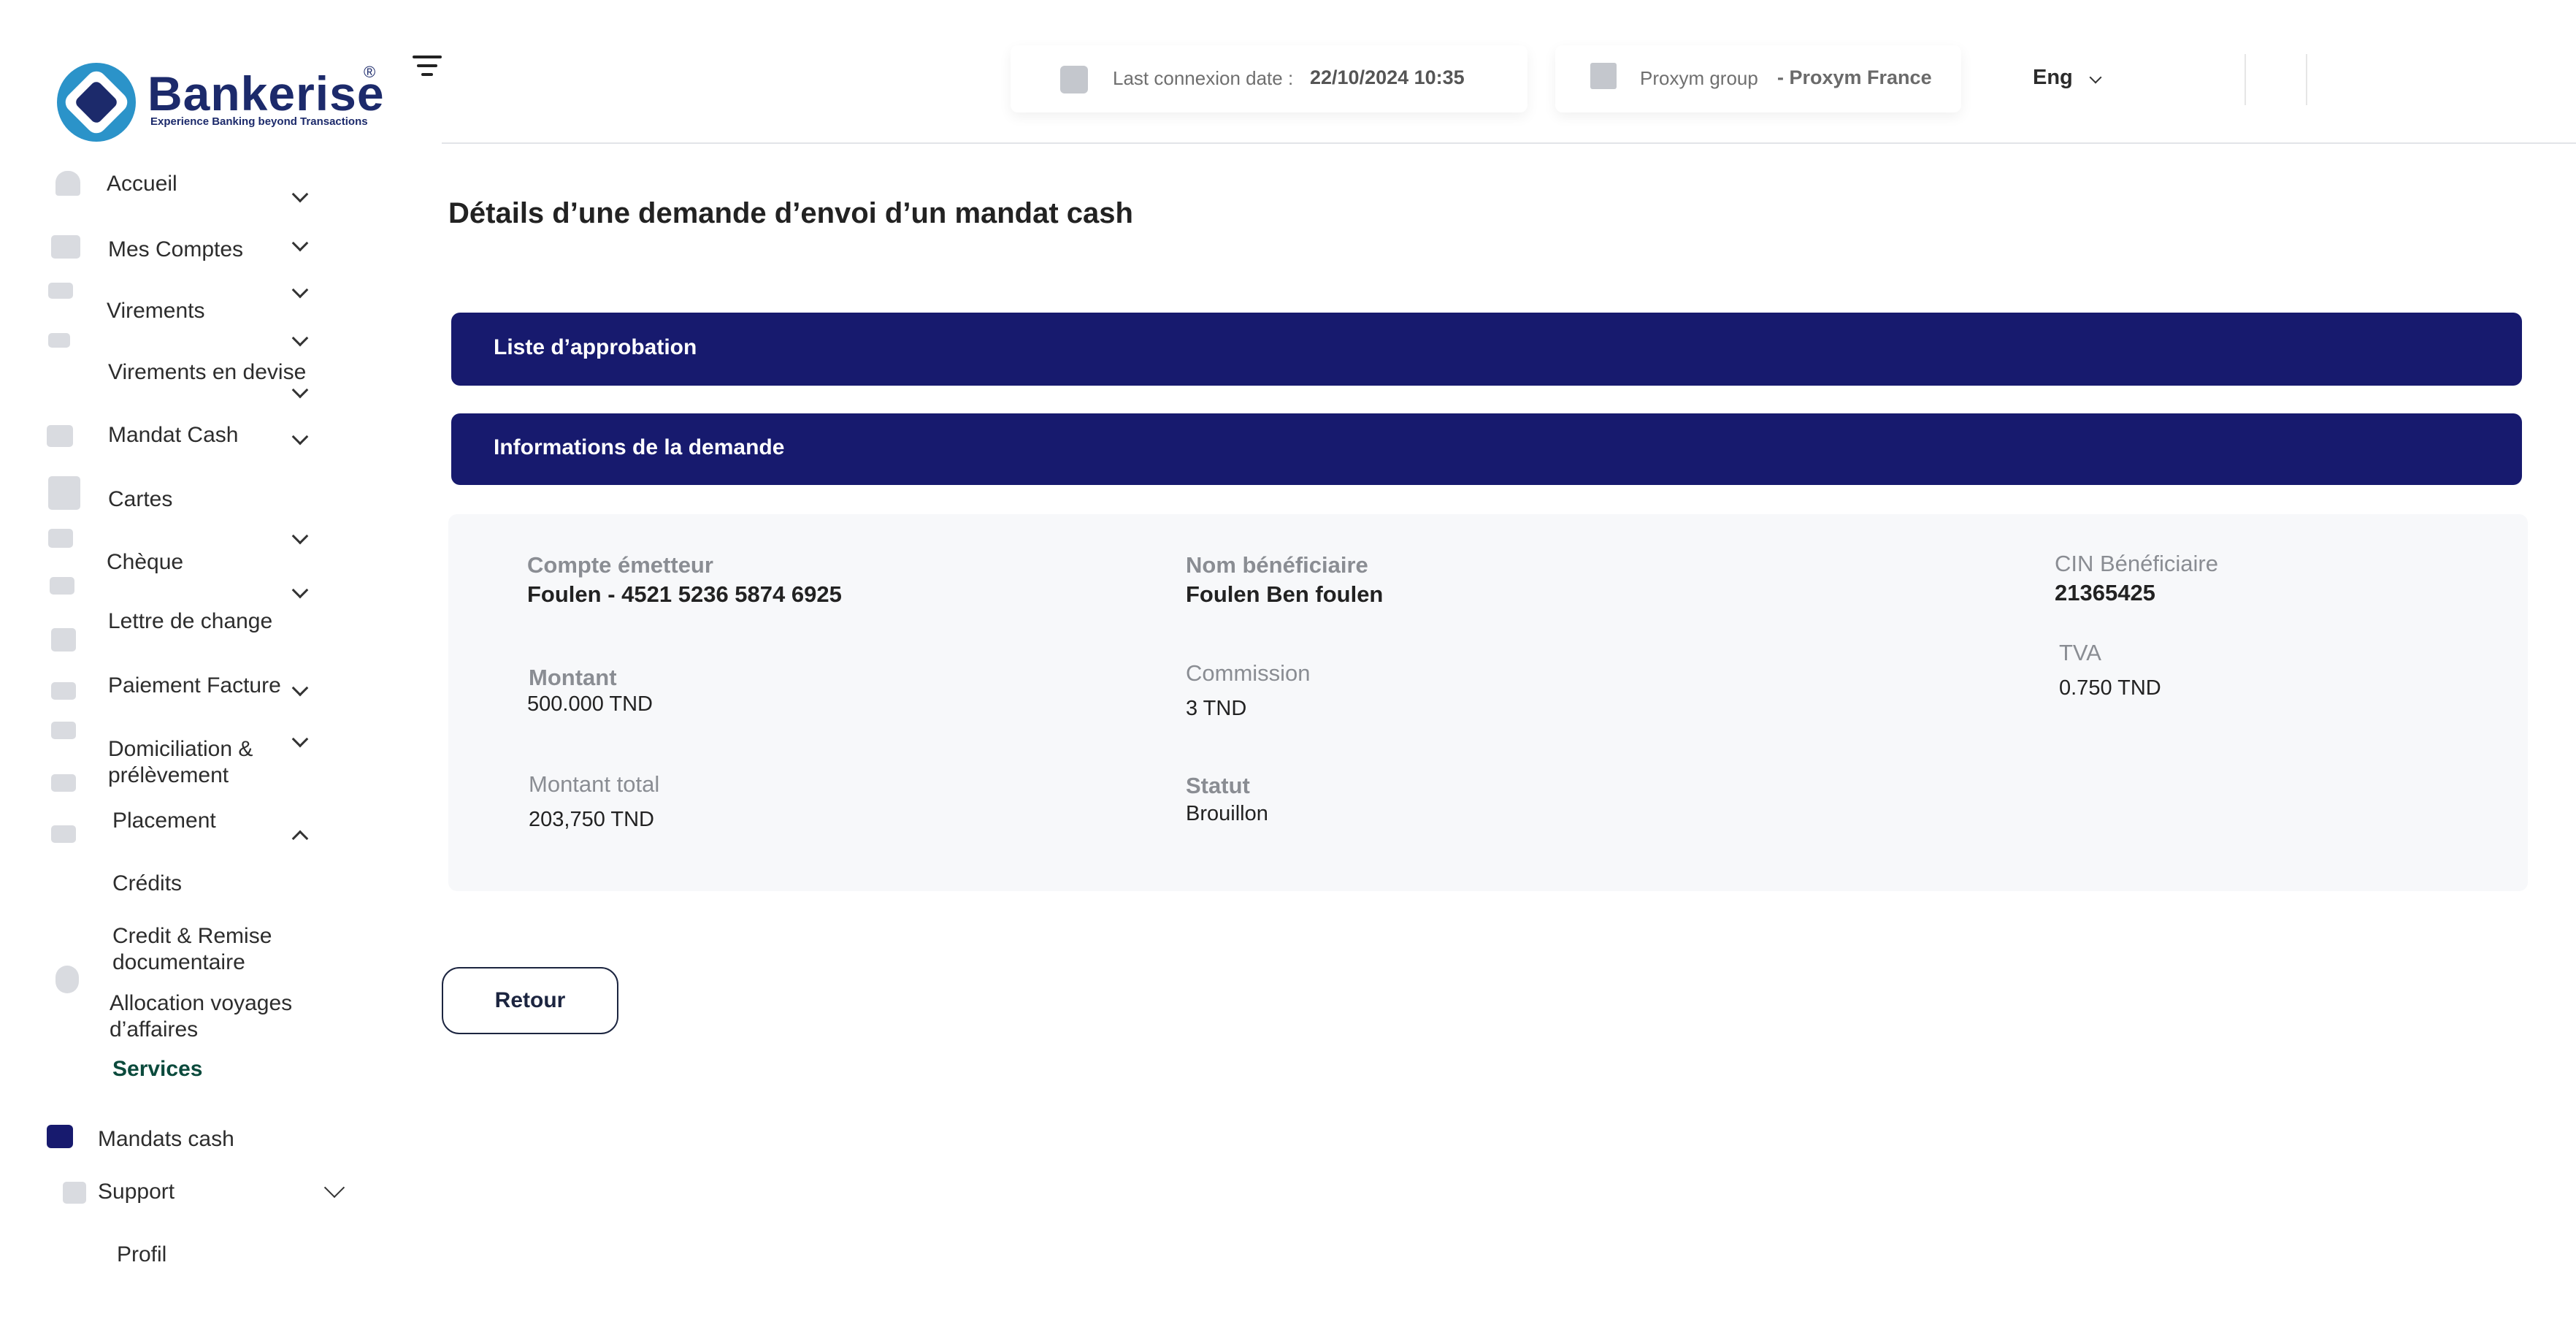  I want to click on company-name: - Proxym France, so click(1854, 77).